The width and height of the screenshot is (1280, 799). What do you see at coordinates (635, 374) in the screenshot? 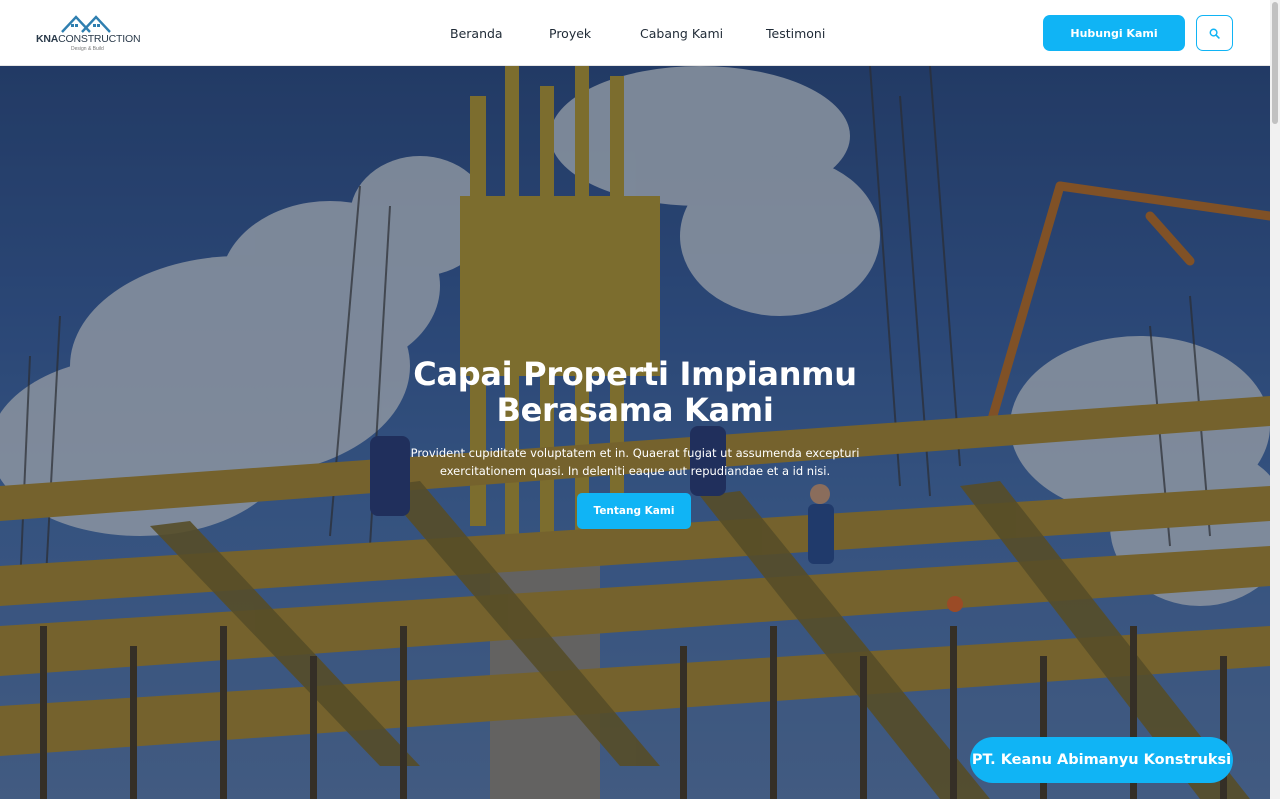
I see `hero-title-line-1: Capai Properti Impianmu` at bounding box center [635, 374].